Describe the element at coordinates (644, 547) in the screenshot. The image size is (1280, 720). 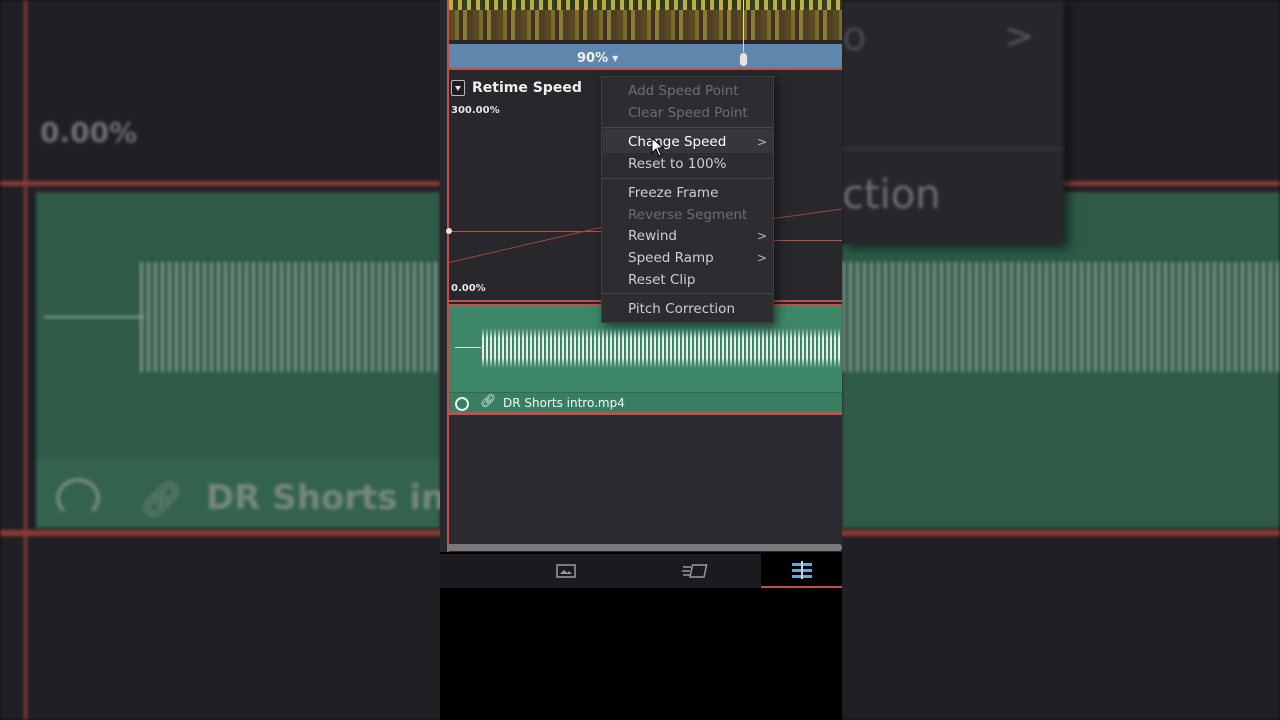
I see `horizontal-scrollbar` at that location.